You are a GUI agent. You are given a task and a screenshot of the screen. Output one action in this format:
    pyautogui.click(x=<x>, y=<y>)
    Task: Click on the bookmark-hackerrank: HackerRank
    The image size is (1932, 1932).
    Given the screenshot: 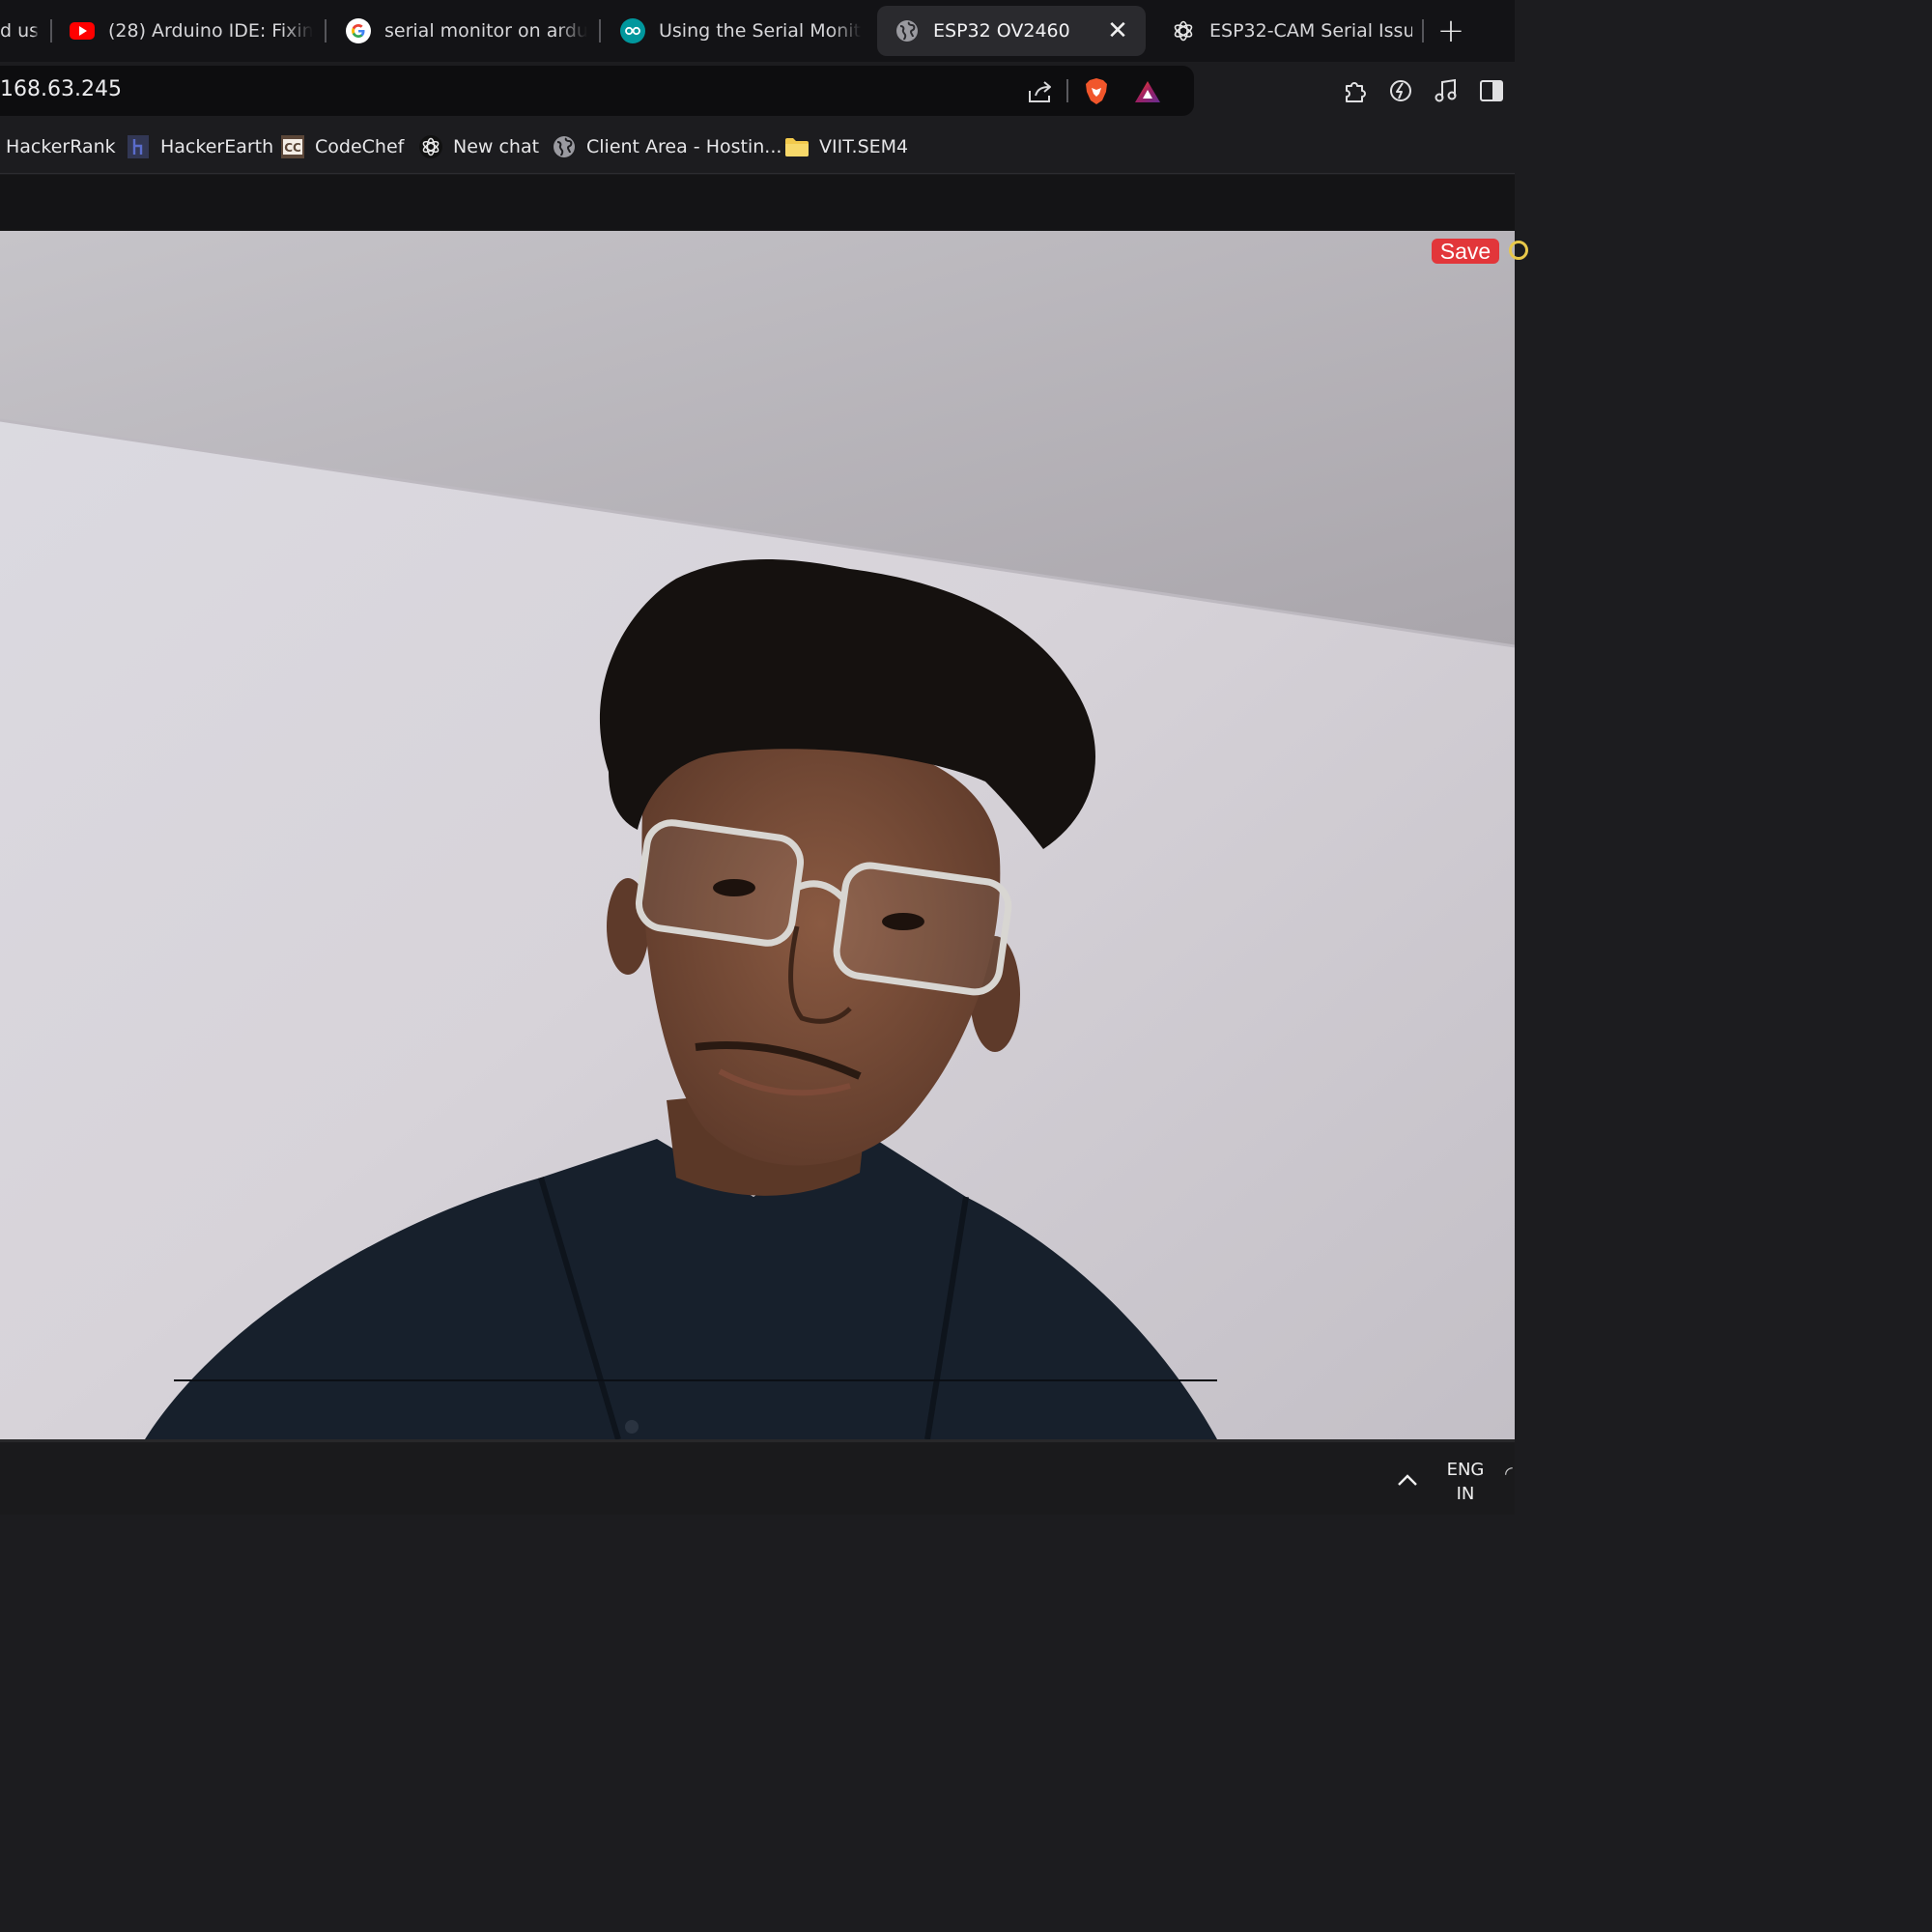 What is the action you would take?
    pyautogui.click(x=61, y=146)
    